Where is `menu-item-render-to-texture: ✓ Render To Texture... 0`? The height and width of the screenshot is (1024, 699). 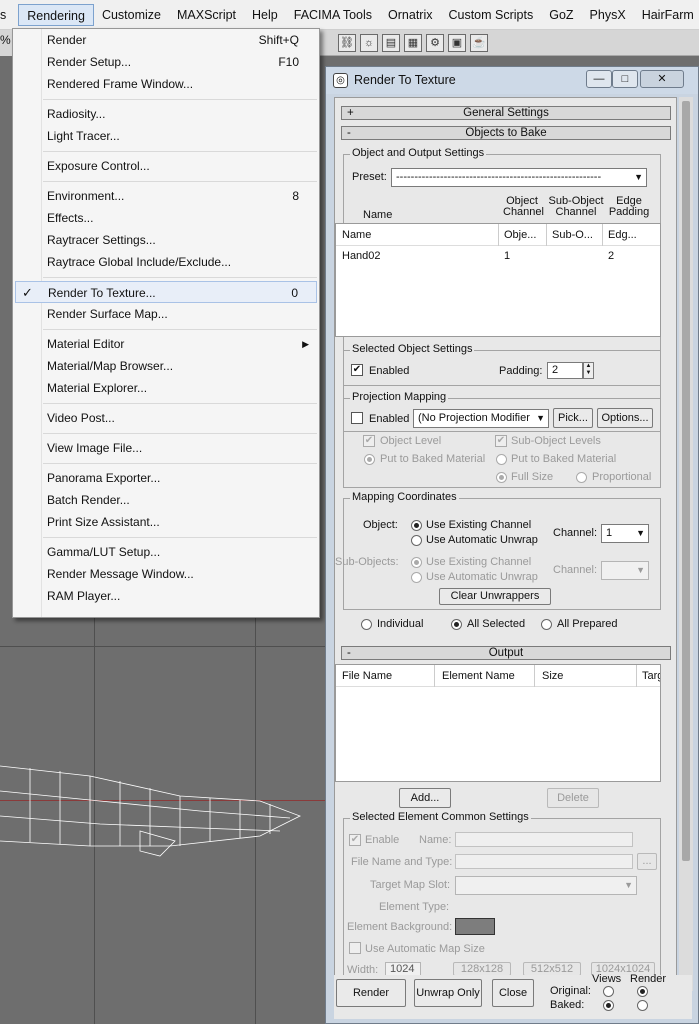
menu-item-render-to-texture: ✓ Render To Texture... 0 is located at coordinates (166, 292).